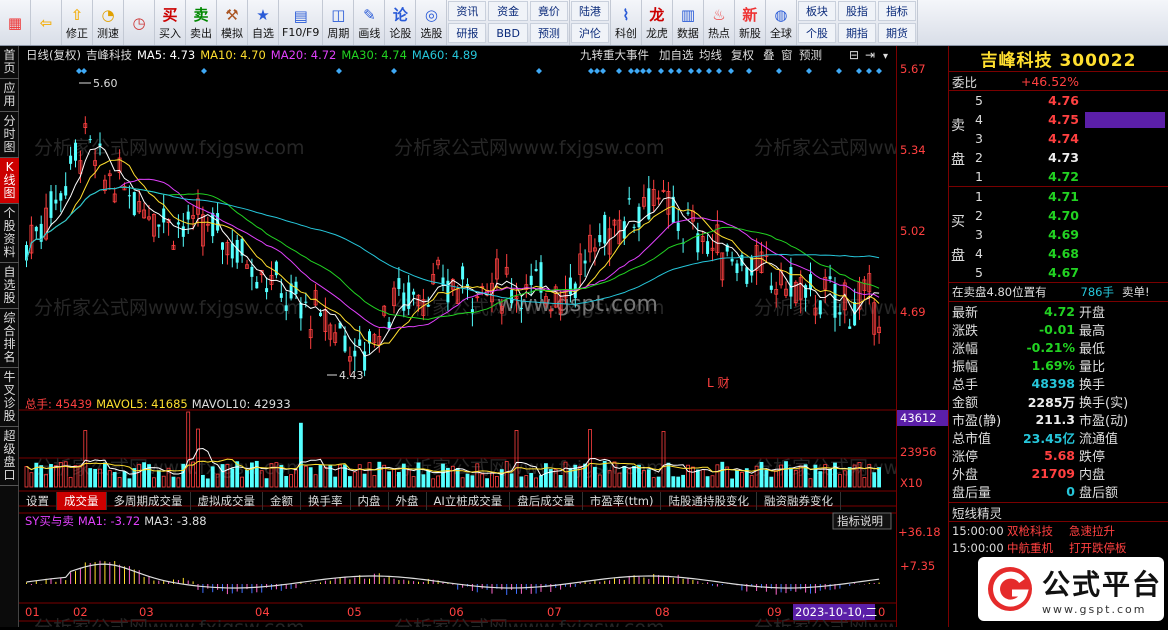 The image size is (1168, 630). What do you see at coordinates (548, 11) in the screenshot?
I see `grid-btn: 竟价` at bounding box center [548, 11].